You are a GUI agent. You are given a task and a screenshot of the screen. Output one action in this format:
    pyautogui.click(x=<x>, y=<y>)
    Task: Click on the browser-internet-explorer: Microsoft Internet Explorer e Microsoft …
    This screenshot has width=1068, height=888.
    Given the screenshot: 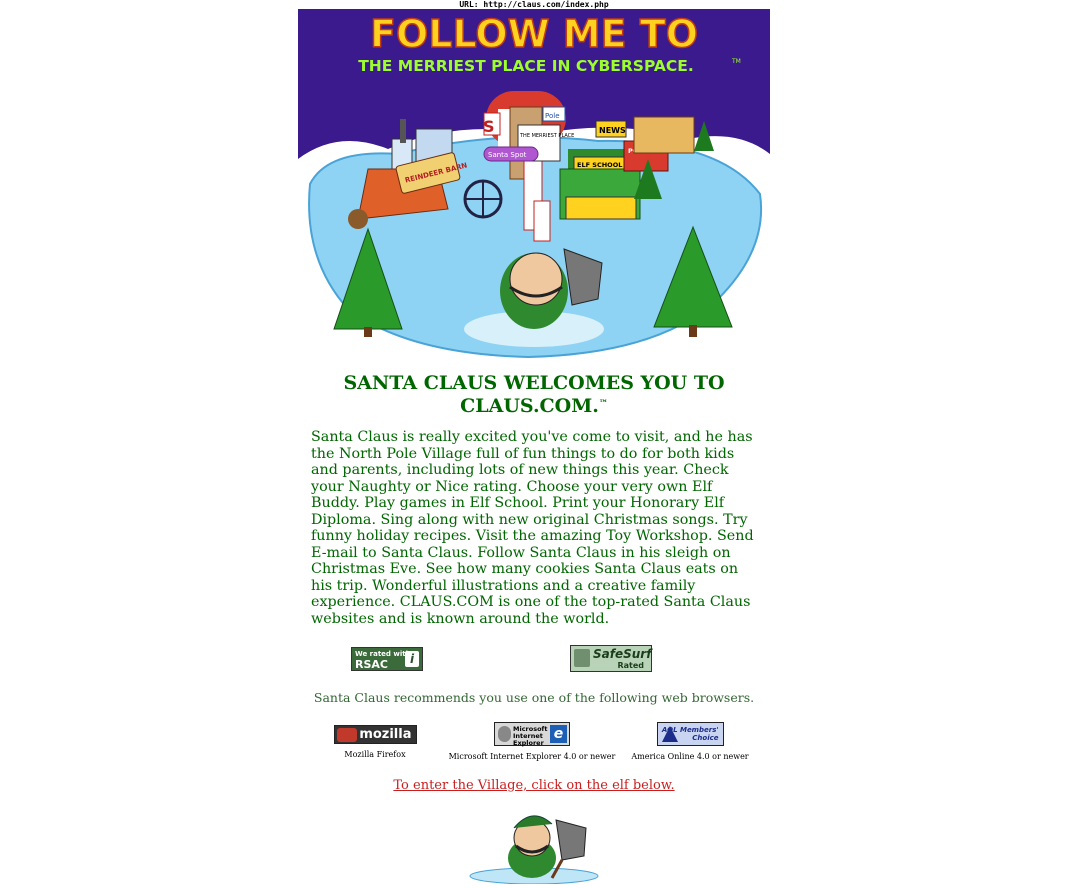 What is the action you would take?
    pyautogui.click(x=532, y=741)
    